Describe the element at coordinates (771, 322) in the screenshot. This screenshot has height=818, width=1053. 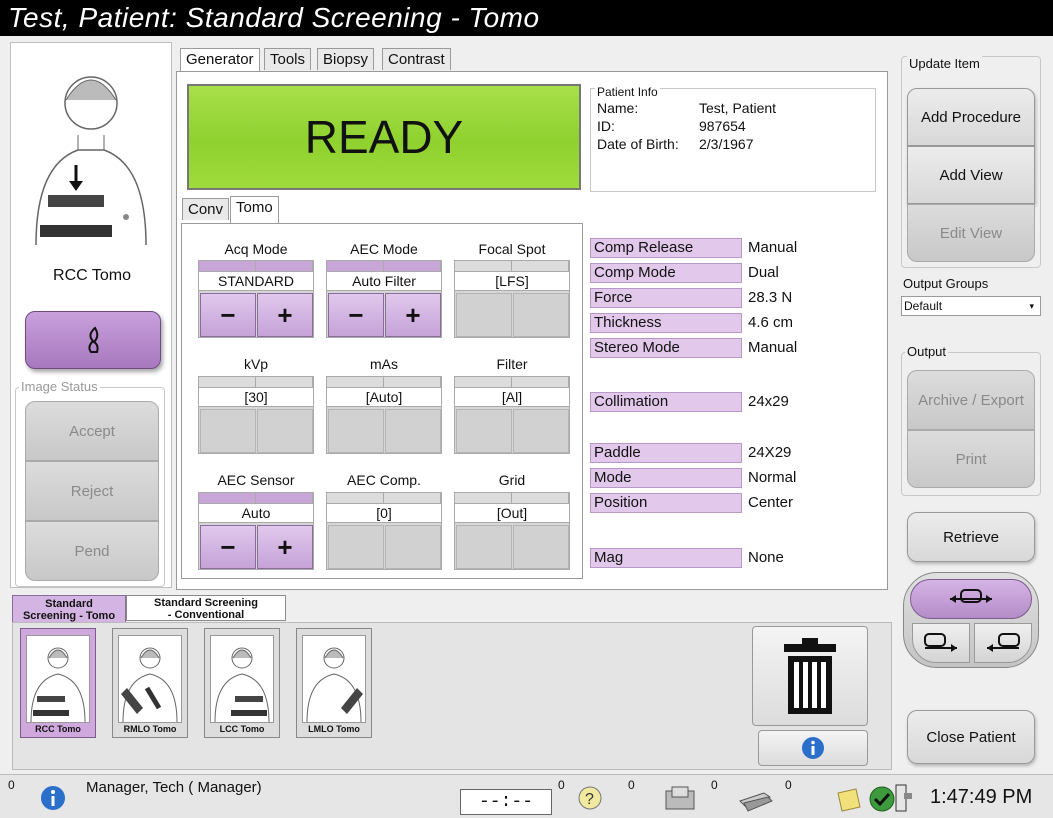
I see `prop-value-thickness: 4.6 cm` at that location.